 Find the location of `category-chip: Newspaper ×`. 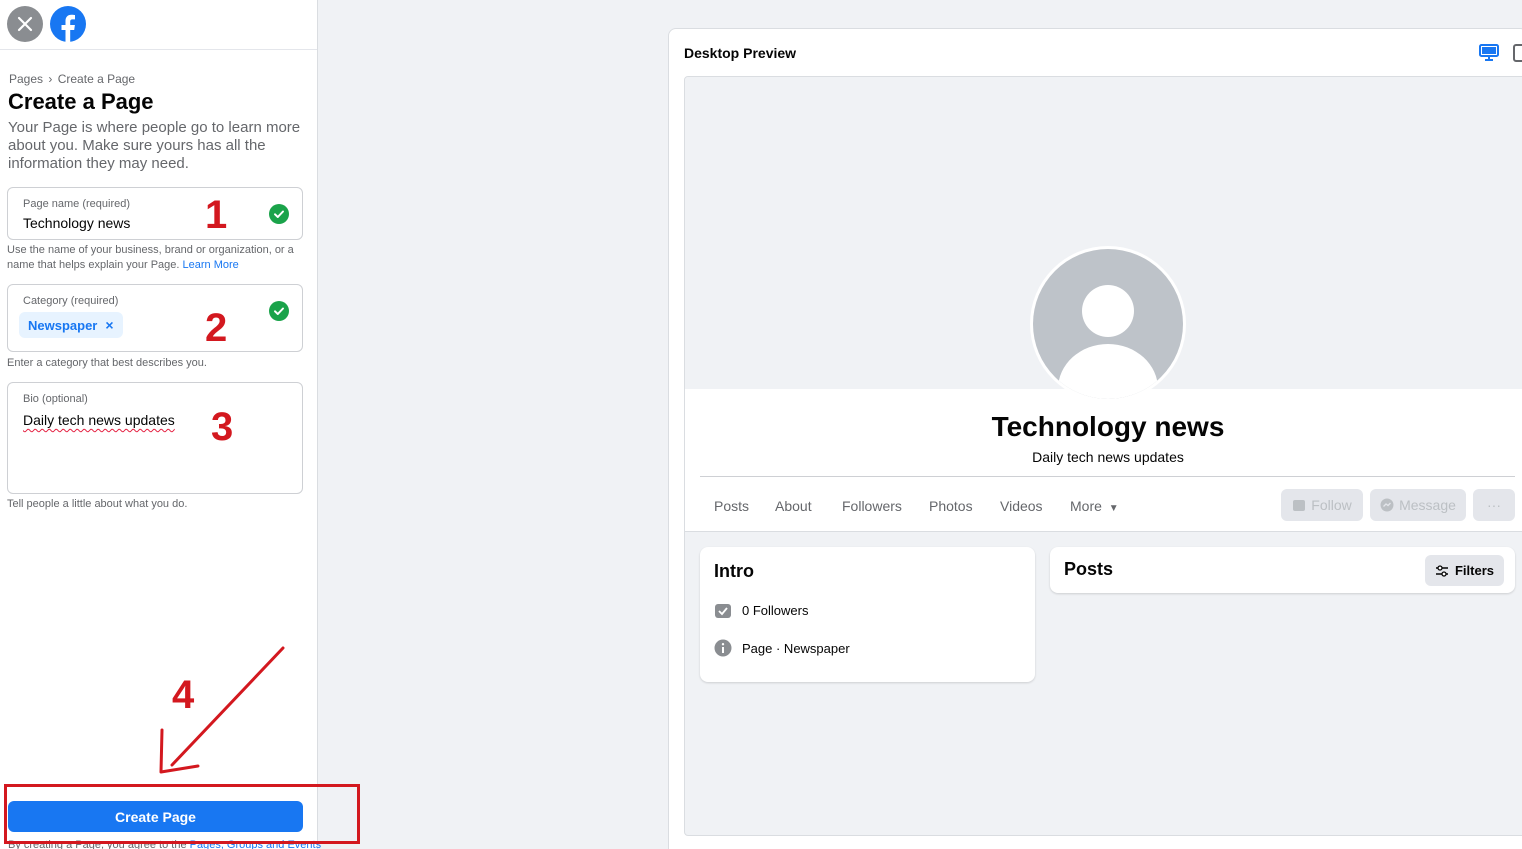

category-chip: Newspaper × is located at coordinates (71, 325).